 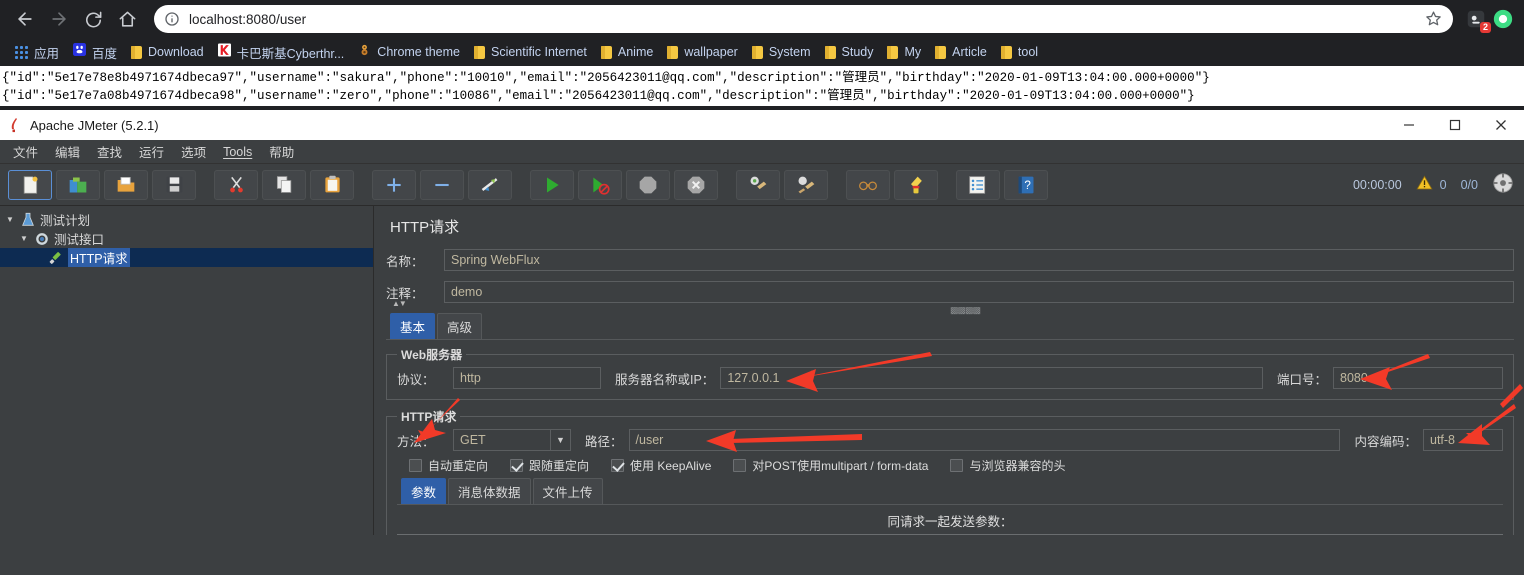 What do you see at coordinates (567, 491) in the screenshot?
I see `tab-file-upload: 文件上传` at bounding box center [567, 491].